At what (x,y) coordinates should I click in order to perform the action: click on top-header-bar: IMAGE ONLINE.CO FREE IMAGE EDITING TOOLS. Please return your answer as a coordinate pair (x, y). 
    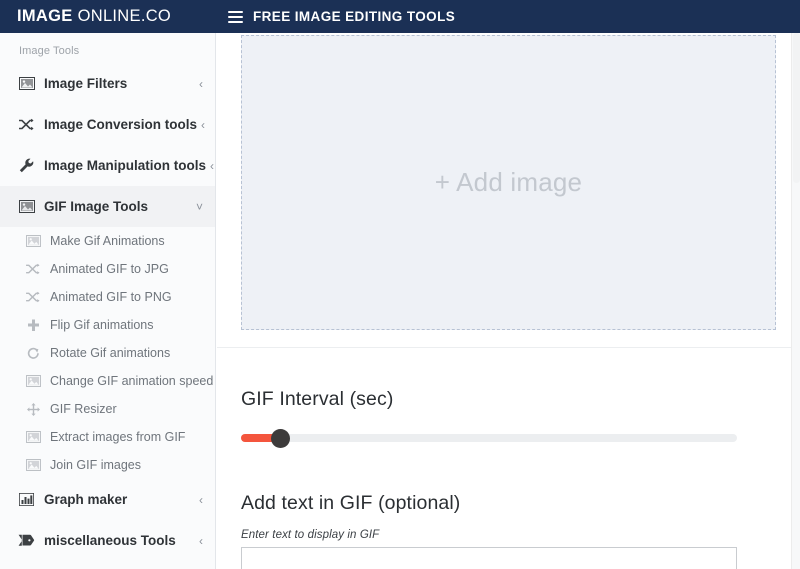
    Looking at the image, I should click on (400, 16).